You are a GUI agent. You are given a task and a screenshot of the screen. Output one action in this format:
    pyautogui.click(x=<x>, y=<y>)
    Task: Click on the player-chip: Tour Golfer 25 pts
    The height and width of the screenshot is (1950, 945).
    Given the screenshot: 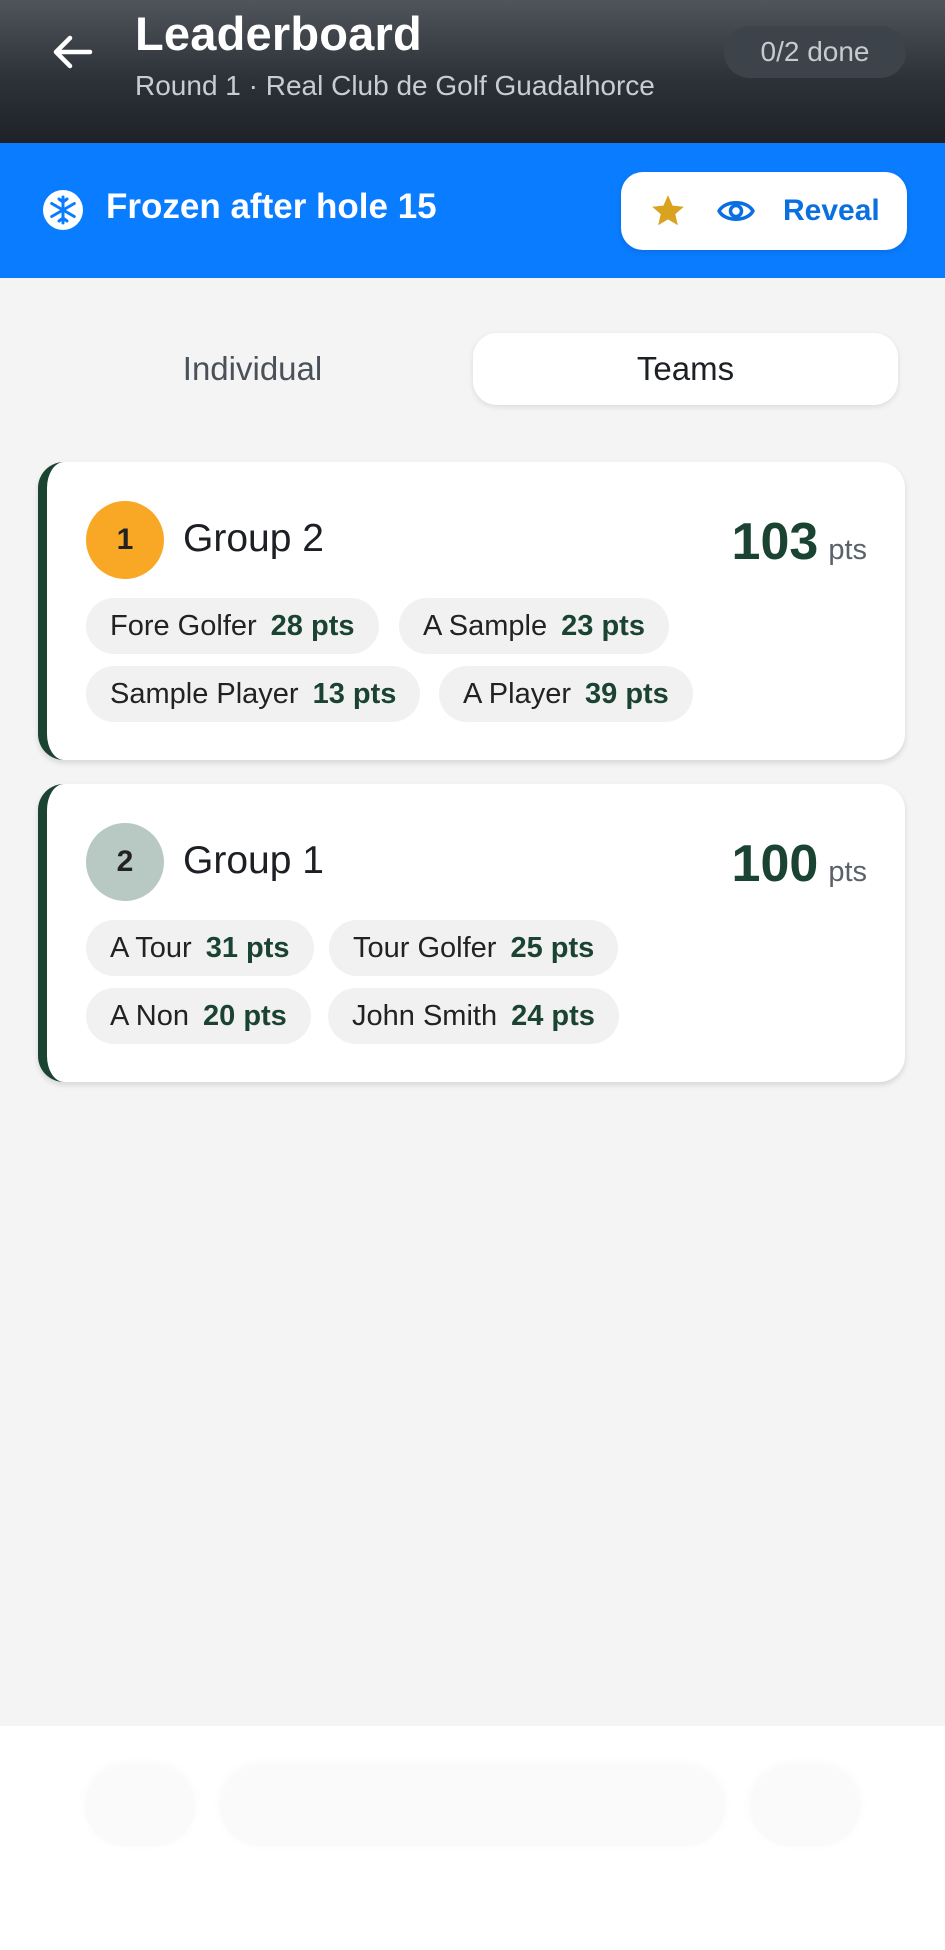 What is the action you would take?
    pyautogui.click(x=474, y=948)
    